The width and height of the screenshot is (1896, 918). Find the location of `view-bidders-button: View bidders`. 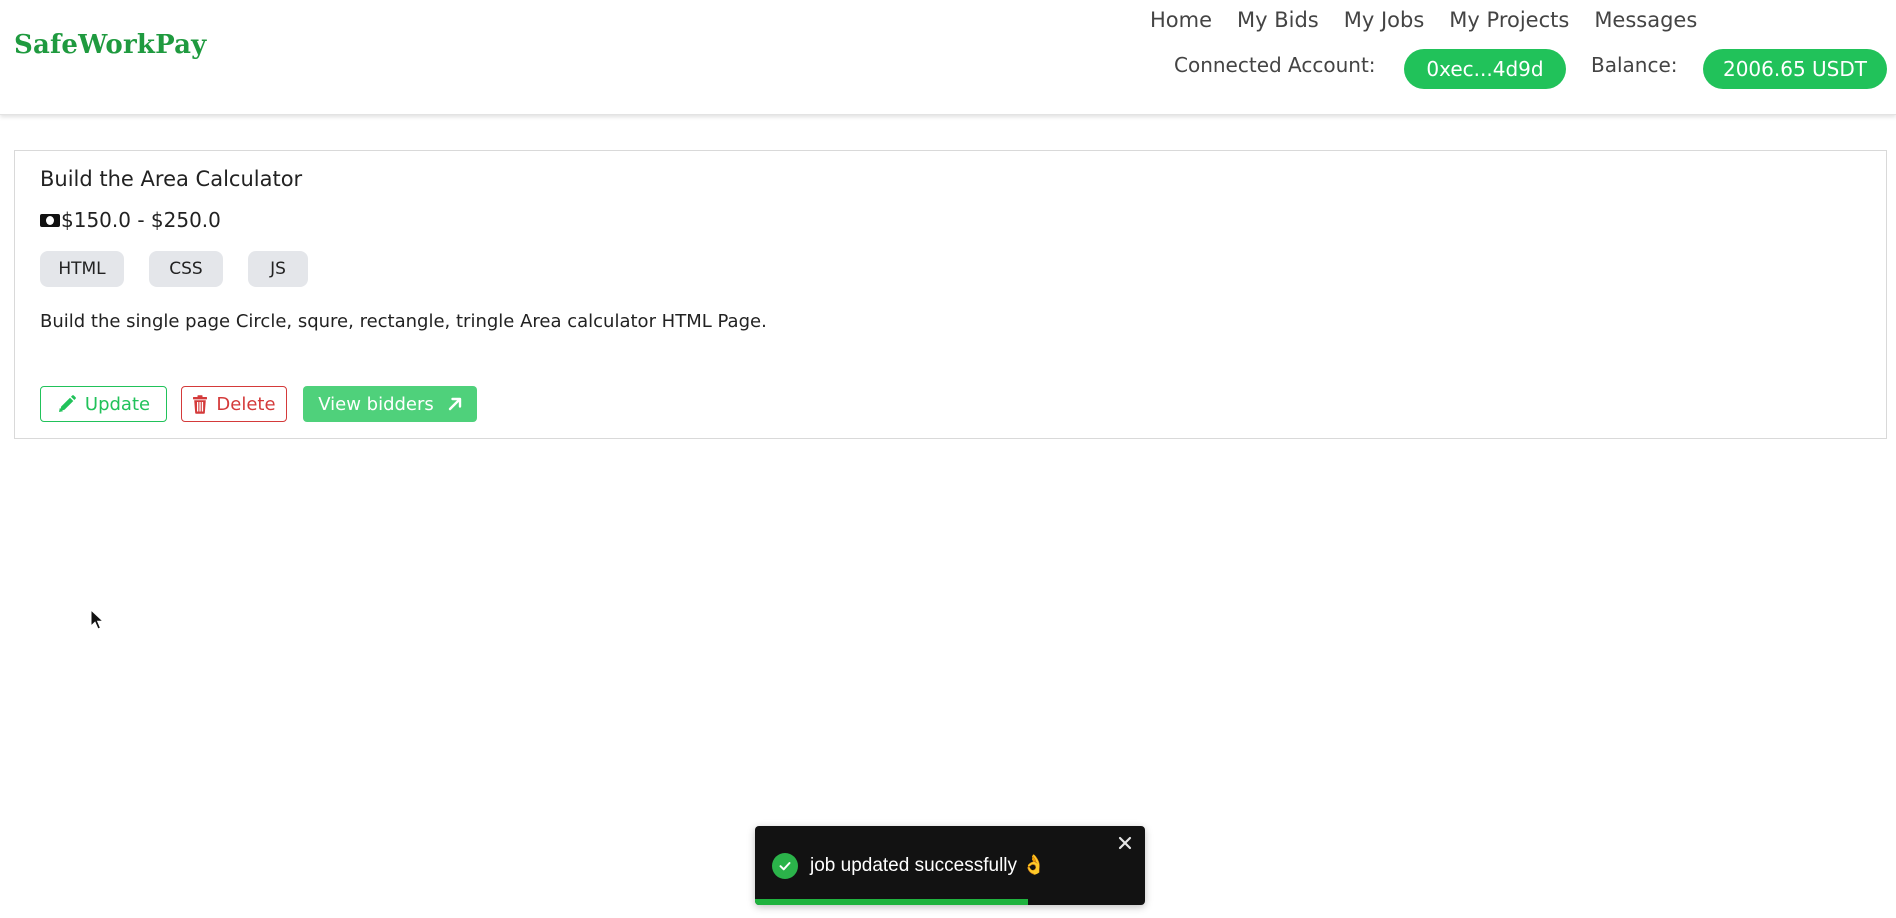

view-bidders-button: View bidders is located at coordinates (390, 404).